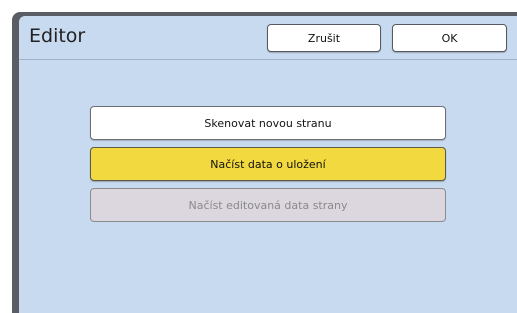  What do you see at coordinates (268, 205) in the screenshot?
I see `load-edited-page-data-button: Načíst editovaná data strany` at bounding box center [268, 205].